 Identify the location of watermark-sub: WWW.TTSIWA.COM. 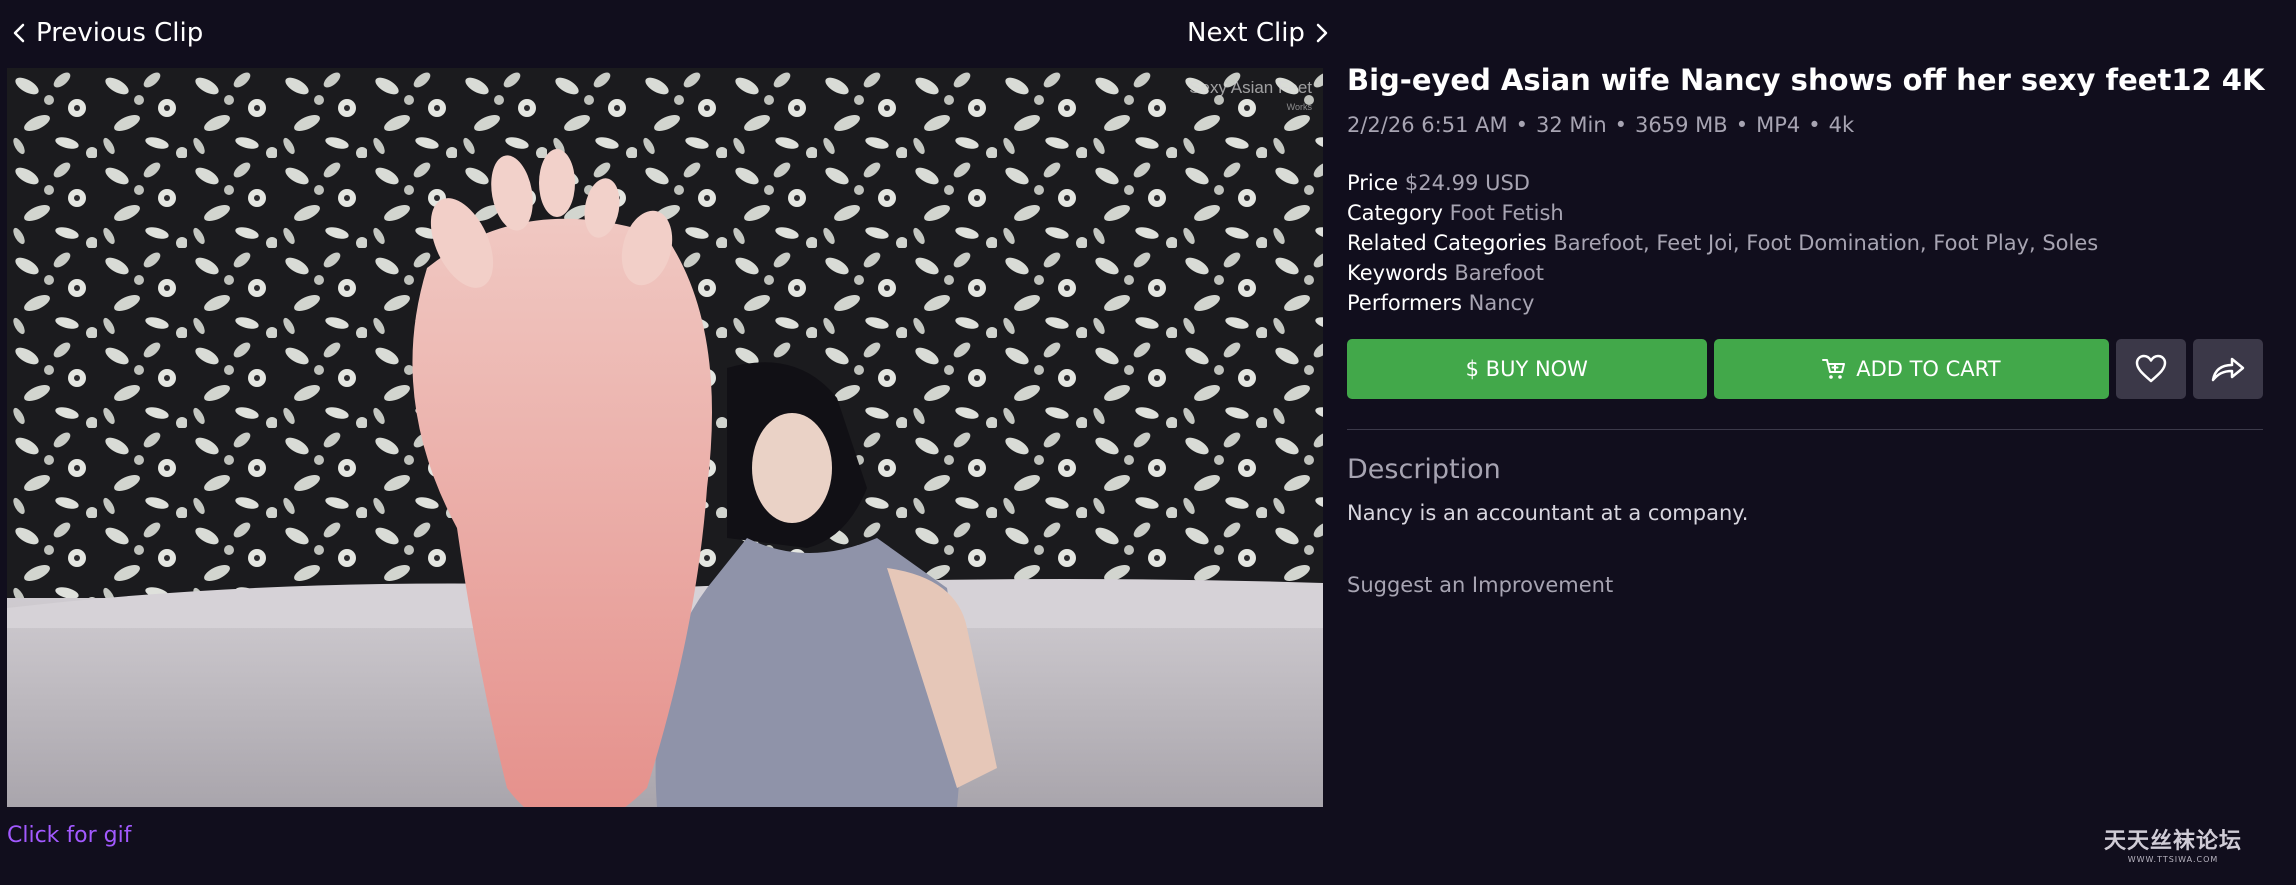
(2173, 859).